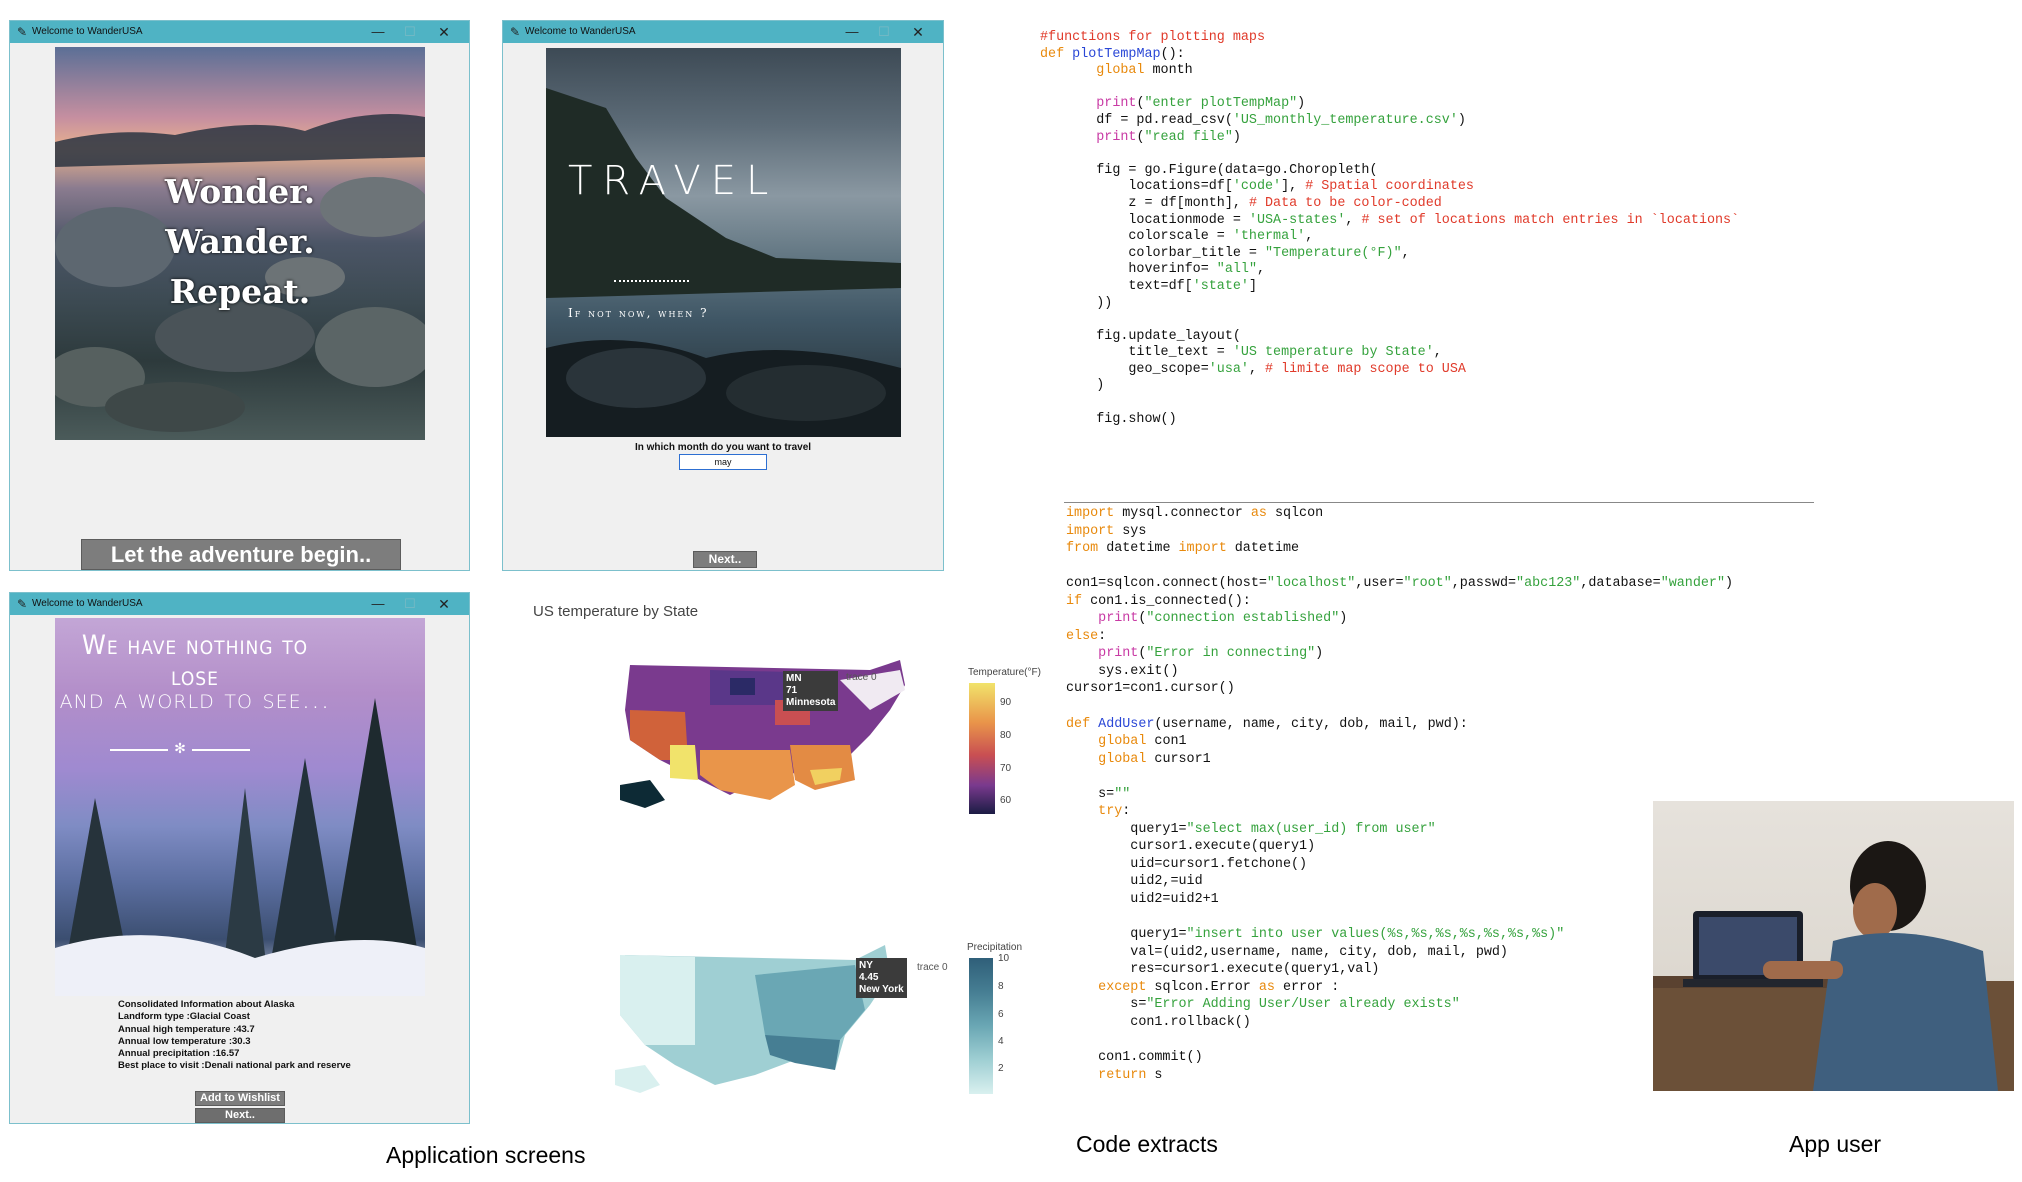 The width and height of the screenshot is (2022, 1182). Describe the element at coordinates (792, 690) in the screenshot. I see `tooltip-value: 71` at that location.